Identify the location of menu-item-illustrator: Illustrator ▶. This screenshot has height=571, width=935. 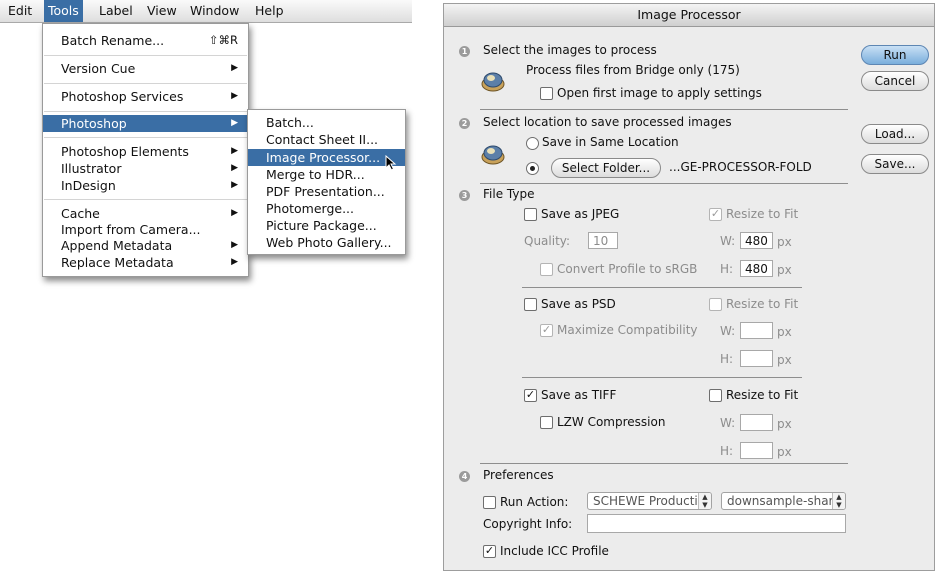
(145, 168).